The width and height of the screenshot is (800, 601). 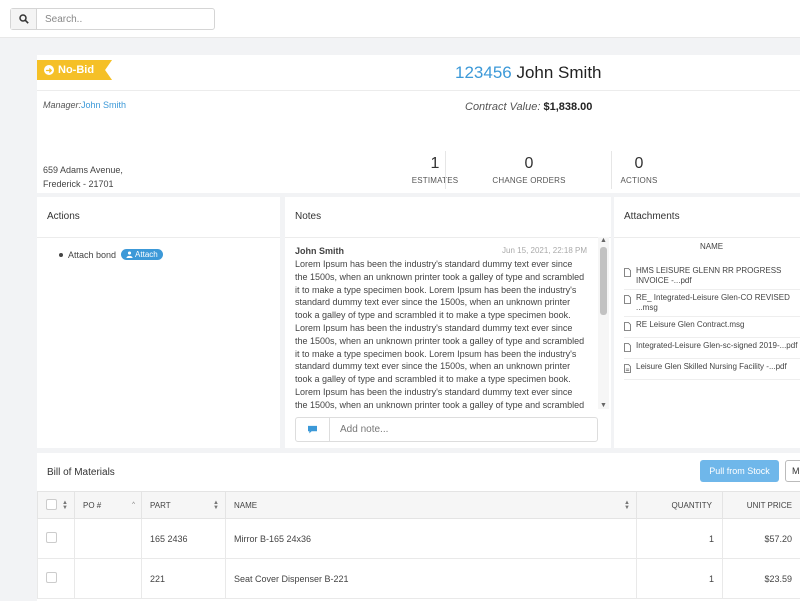 What do you see at coordinates (431, 578) in the screenshot?
I see `name-cell: Seat Cover Dispenser B-221` at bounding box center [431, 578].